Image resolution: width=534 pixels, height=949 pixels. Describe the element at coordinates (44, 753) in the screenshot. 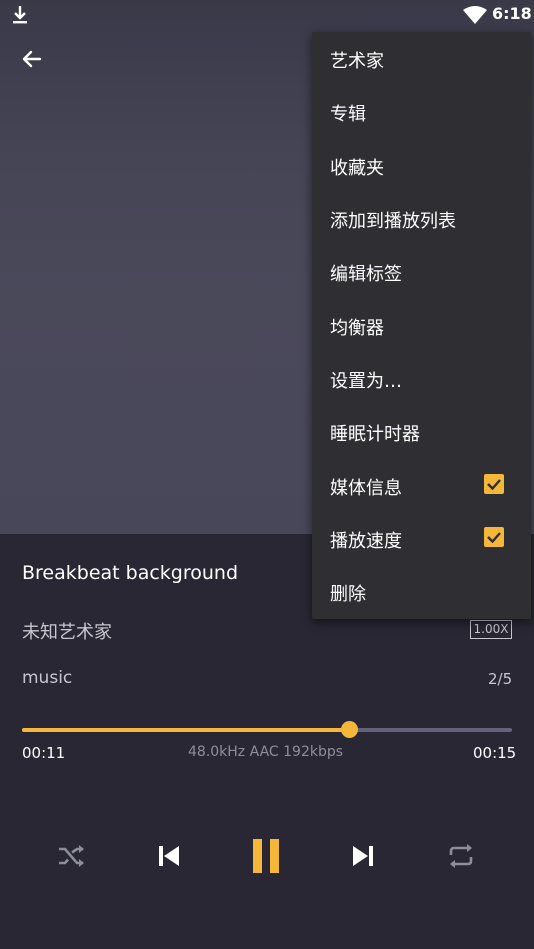

I see `elapsed-time: 00:11` at that location.